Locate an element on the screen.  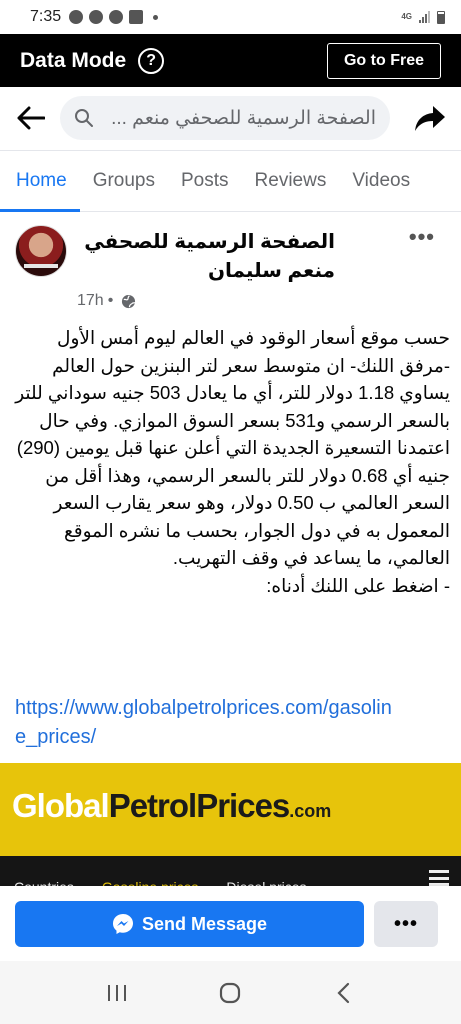
help-icon: ? is located at coordinates (151, 60).